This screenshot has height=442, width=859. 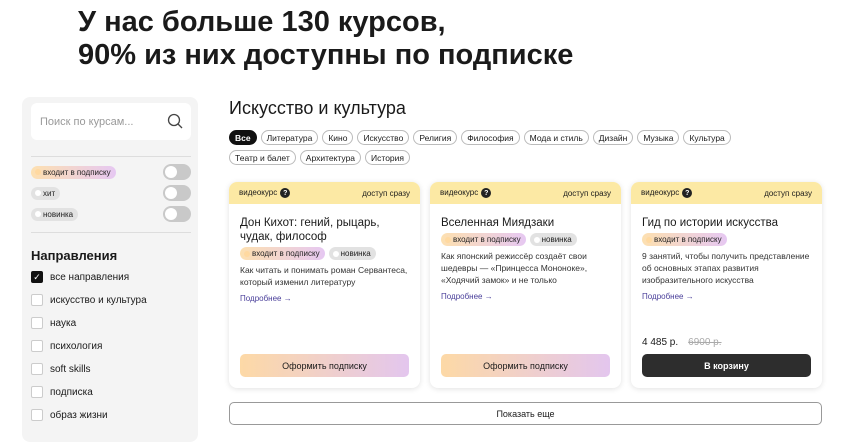 What do you see at coordinates (61, 369) in the screenshot?
I see `direction-soft-skills: soft skills` at bounding box center [61, 369].